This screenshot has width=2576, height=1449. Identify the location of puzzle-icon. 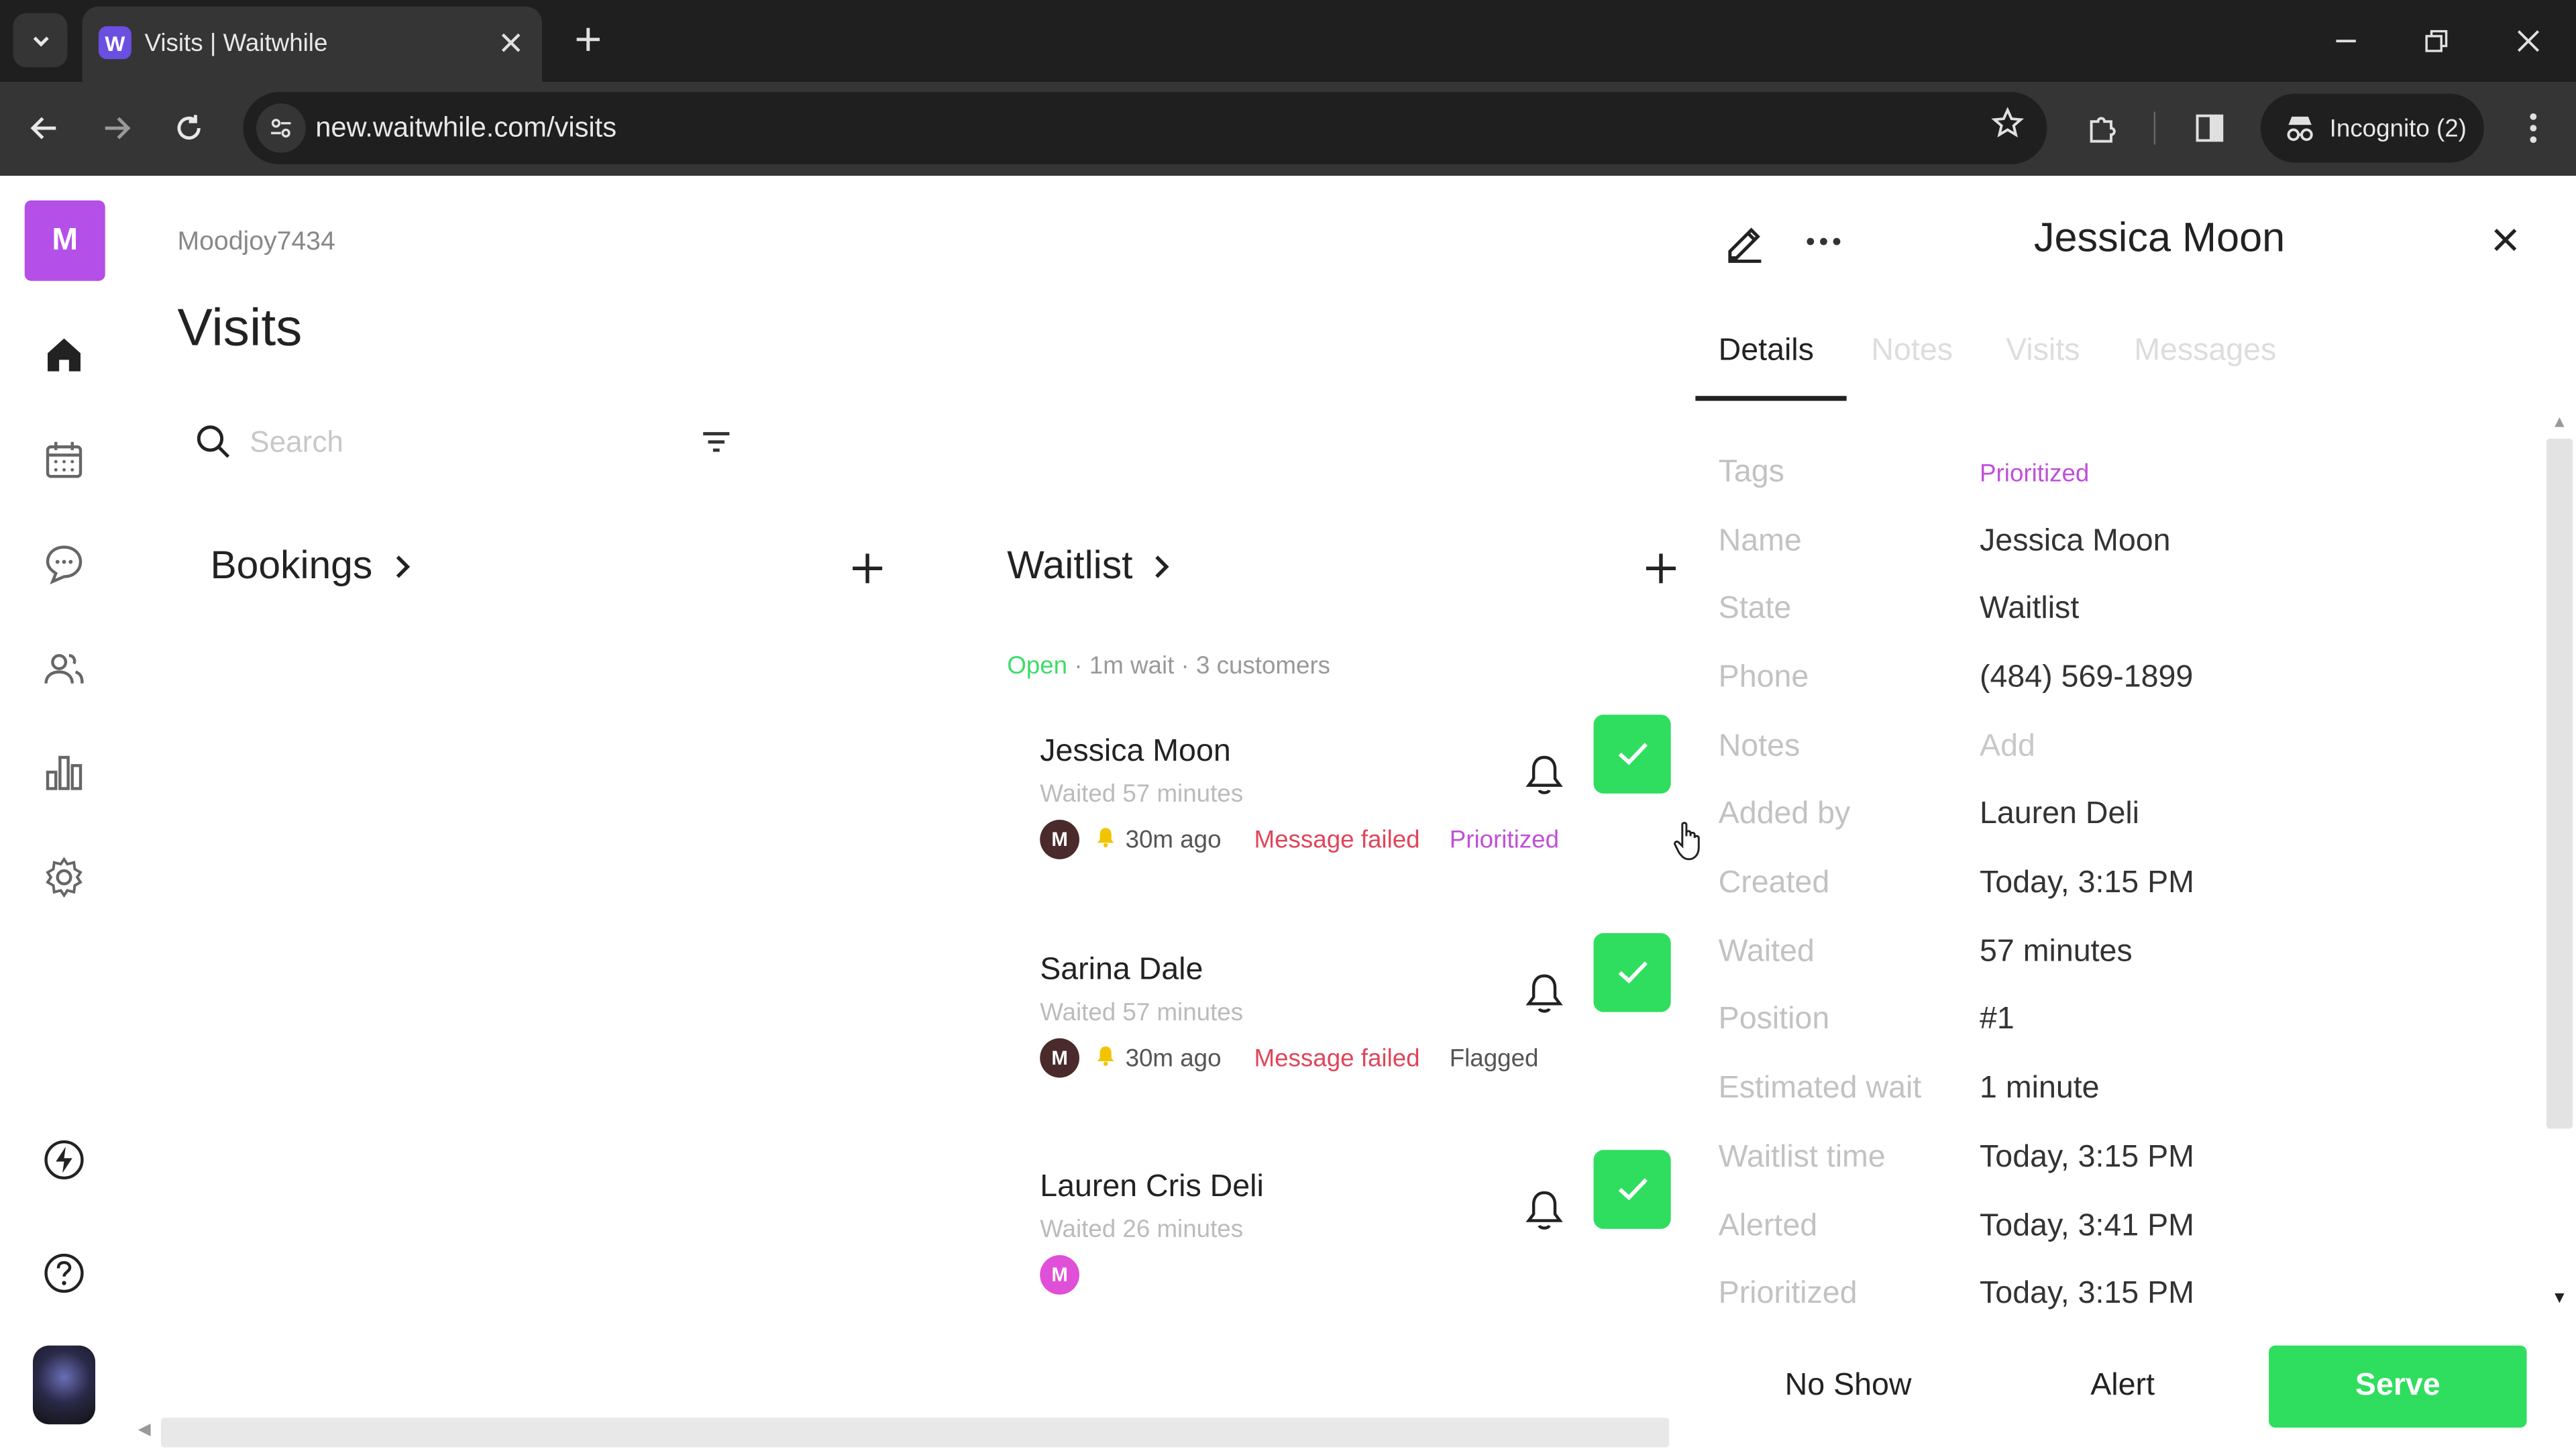
(2103, 130).